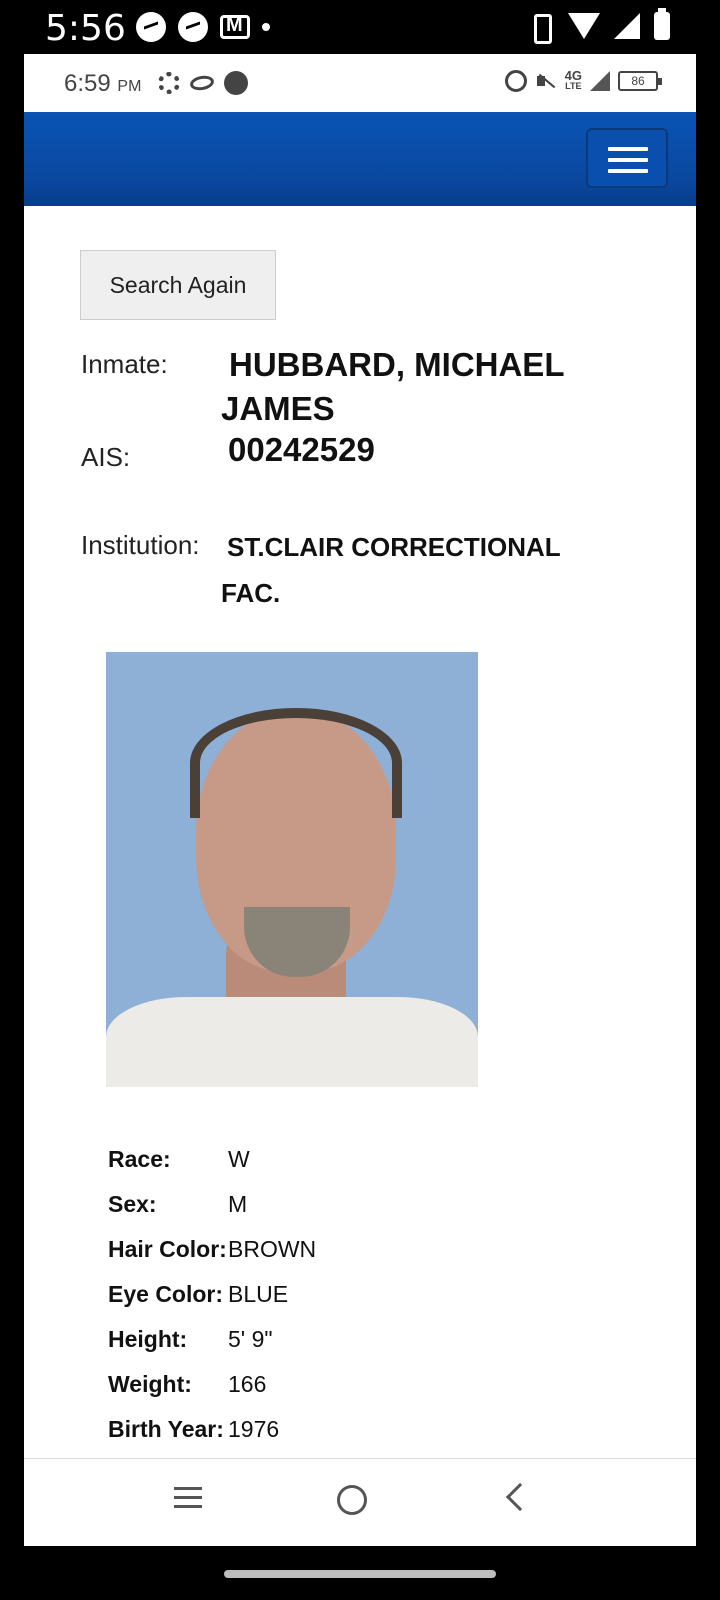 Image resolution: width=720 pixels, height=1600 pixels. Describe the element at coordinates (360, 1574) in the screenshot. I see `gesture-navigation-bar` at that location.